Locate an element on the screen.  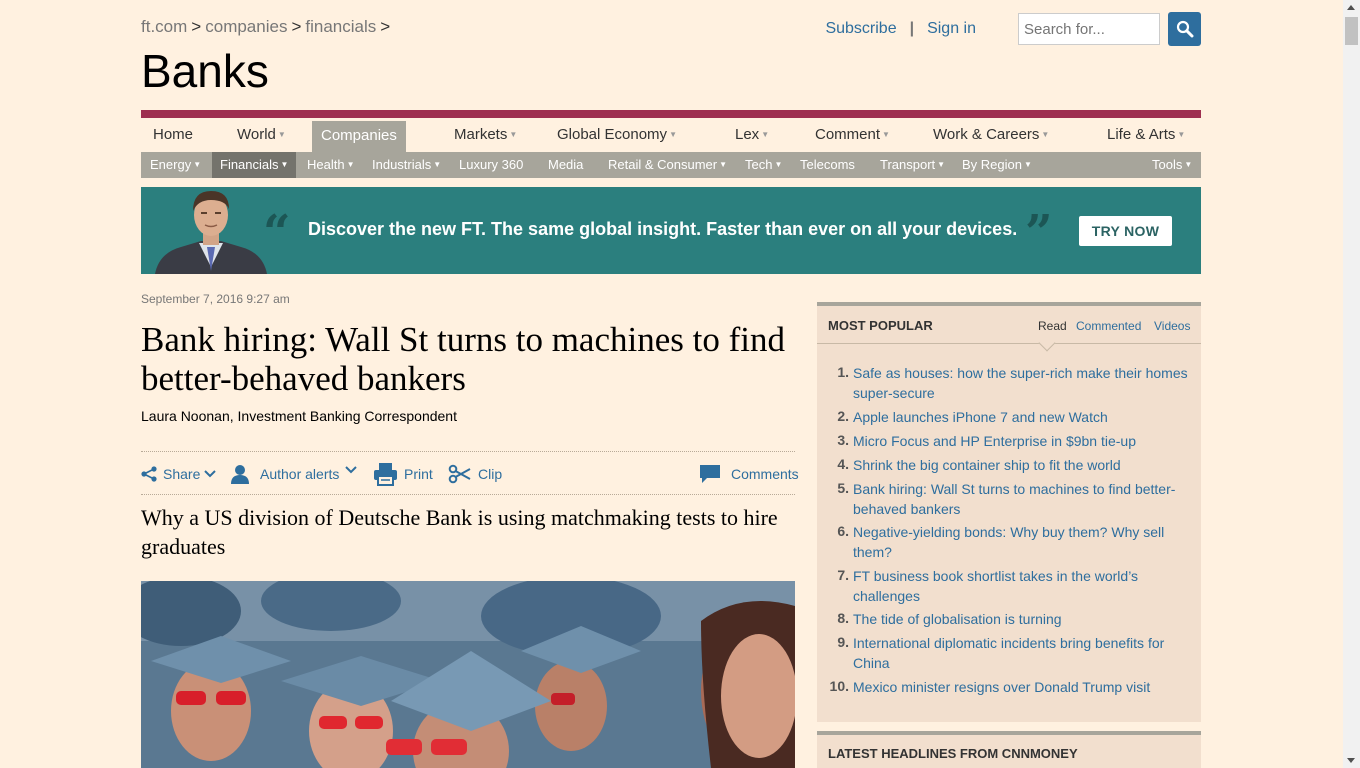
open-quote-icon: “ is located at coordinates (277, 233).